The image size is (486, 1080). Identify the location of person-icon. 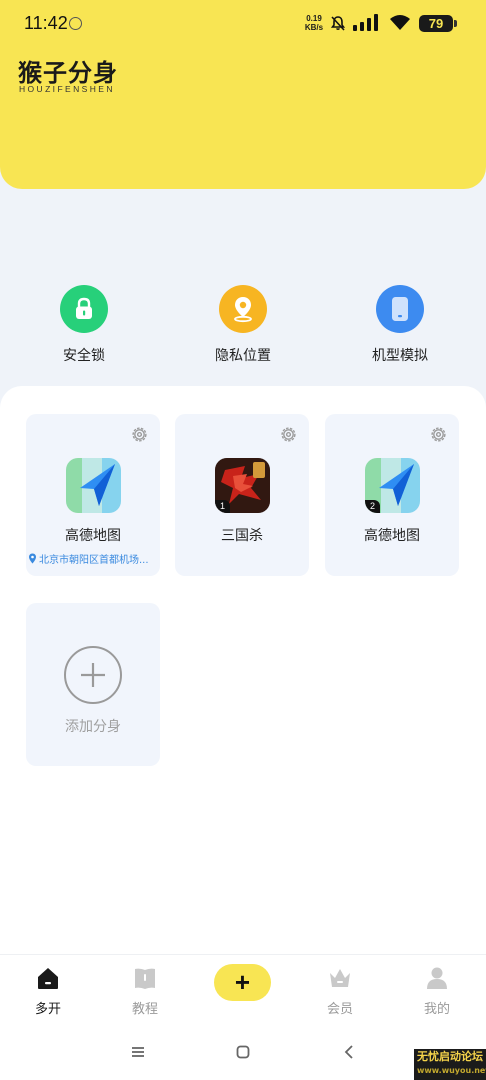
(437, 978).